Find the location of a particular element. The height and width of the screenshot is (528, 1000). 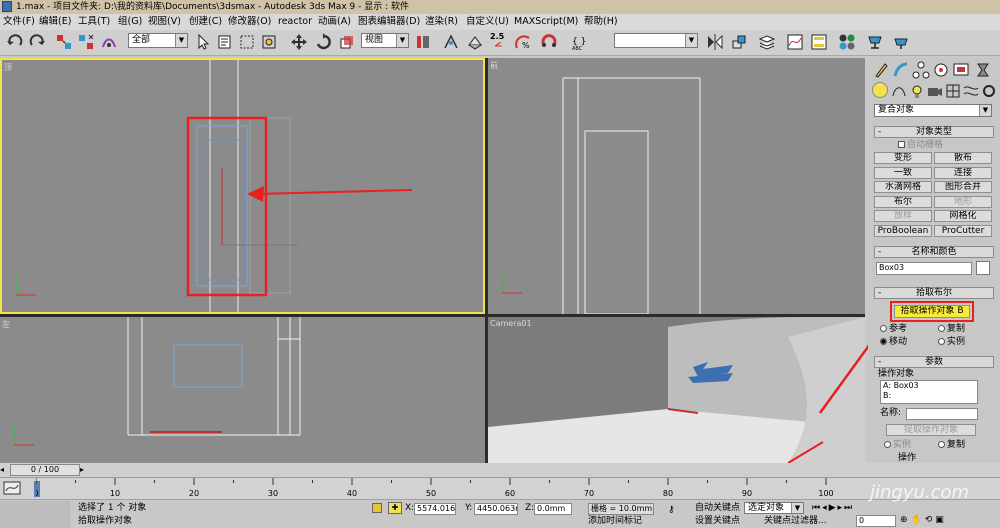

pick-instance-radio: 实例 is located at coordinates (951, 342).